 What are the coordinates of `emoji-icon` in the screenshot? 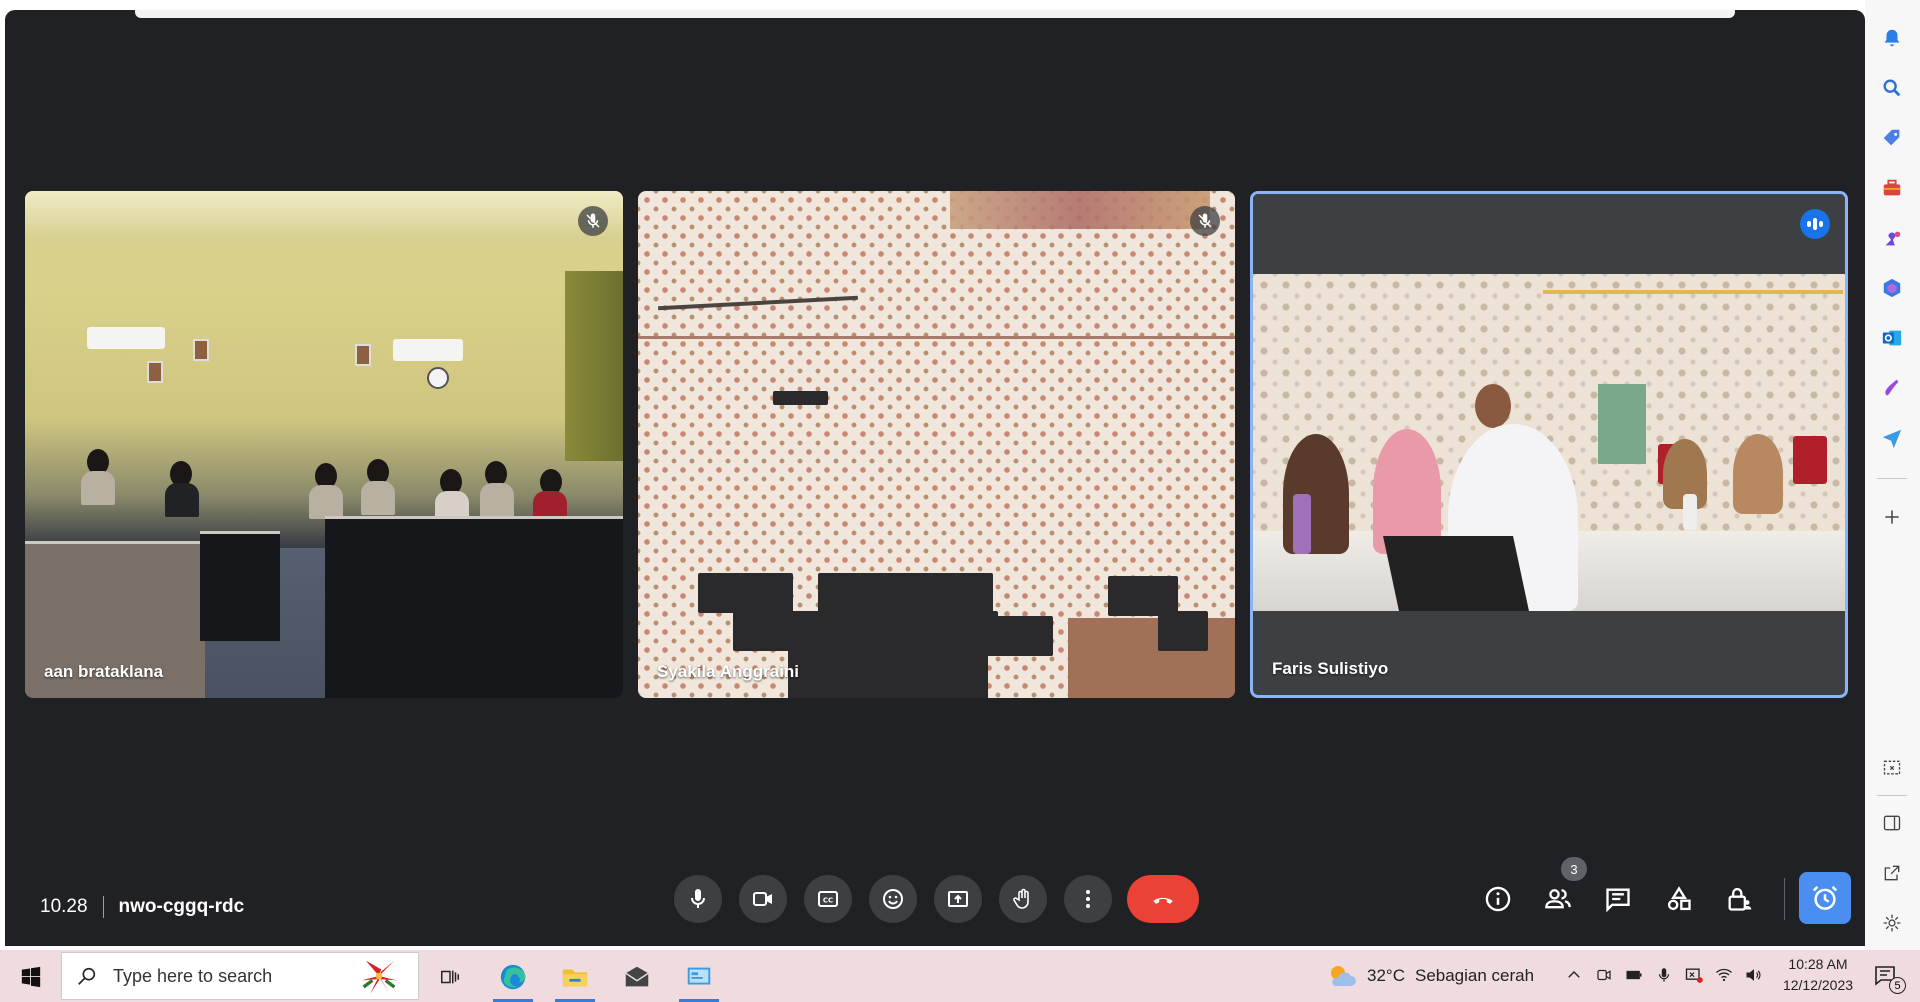 It's located at (893, 899).